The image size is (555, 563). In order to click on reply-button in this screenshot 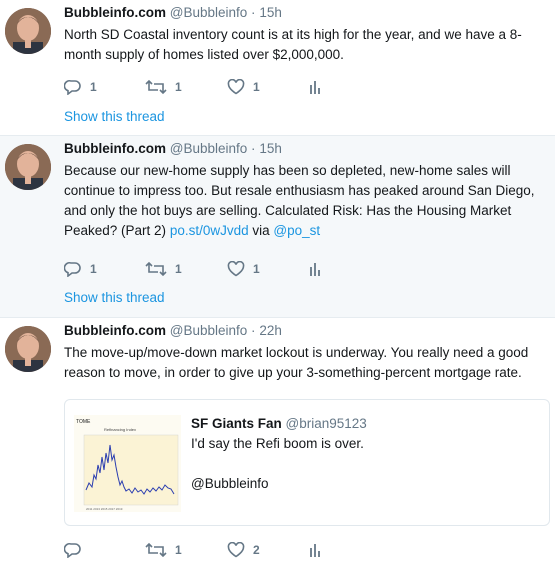, I will do `click(77, 550)`.